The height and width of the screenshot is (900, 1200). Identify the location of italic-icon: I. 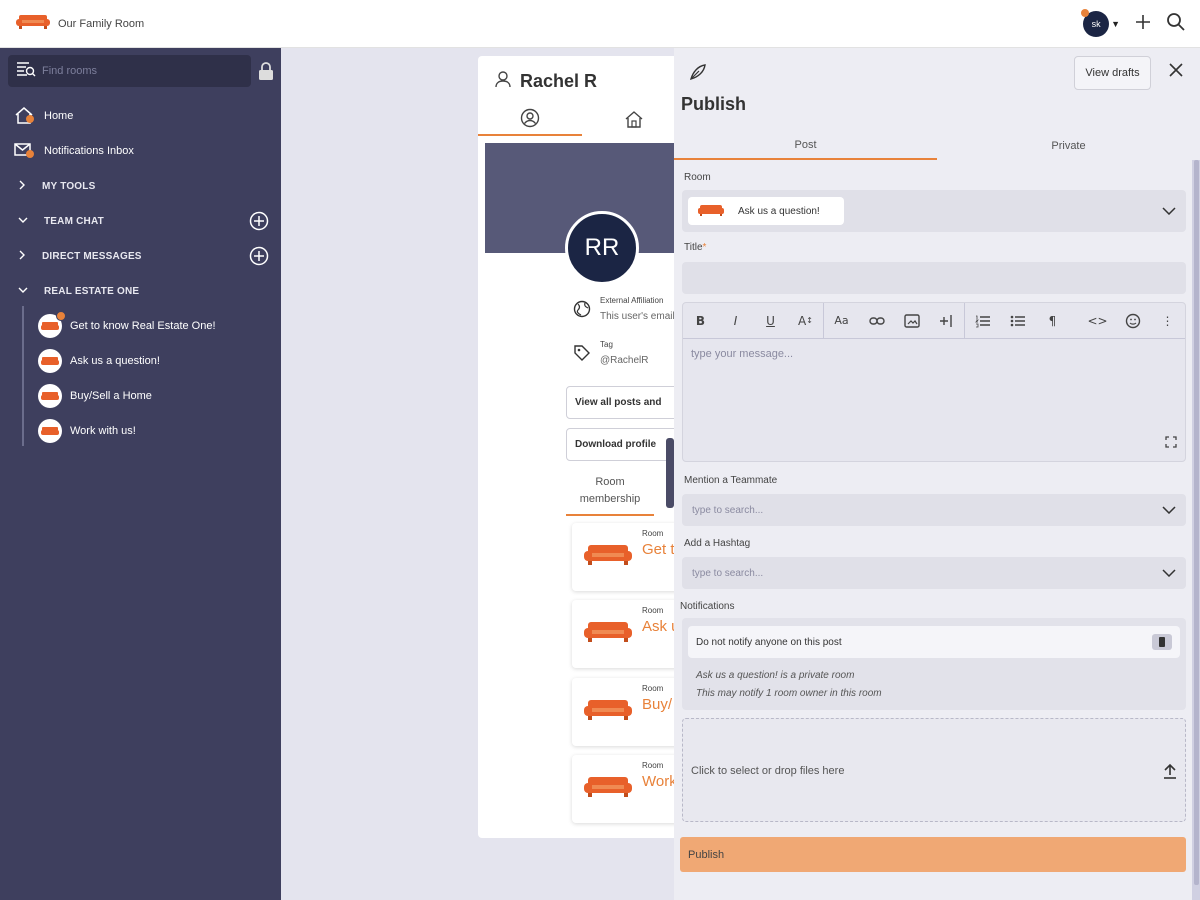
(735, 321).